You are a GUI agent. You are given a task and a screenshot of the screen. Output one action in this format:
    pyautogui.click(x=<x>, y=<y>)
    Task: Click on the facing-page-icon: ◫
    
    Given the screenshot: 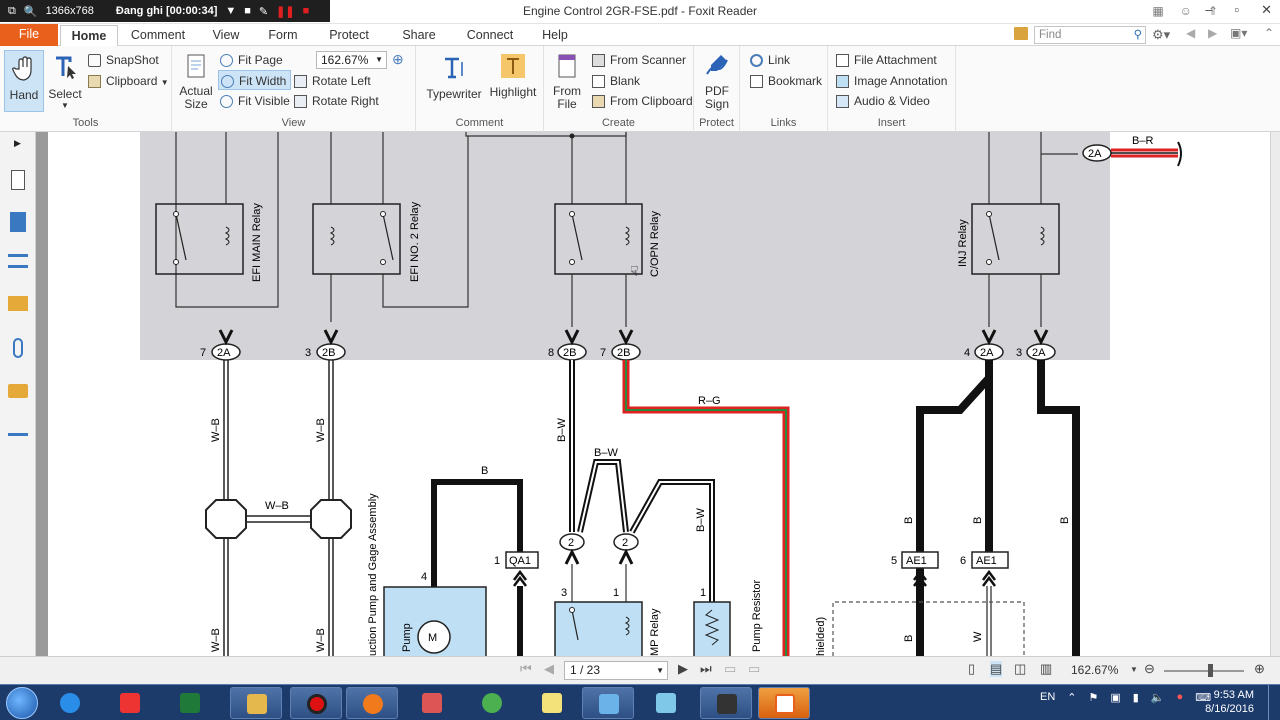 What is the action you would take?
    pyautogui.click(x=1020, y=669)
    